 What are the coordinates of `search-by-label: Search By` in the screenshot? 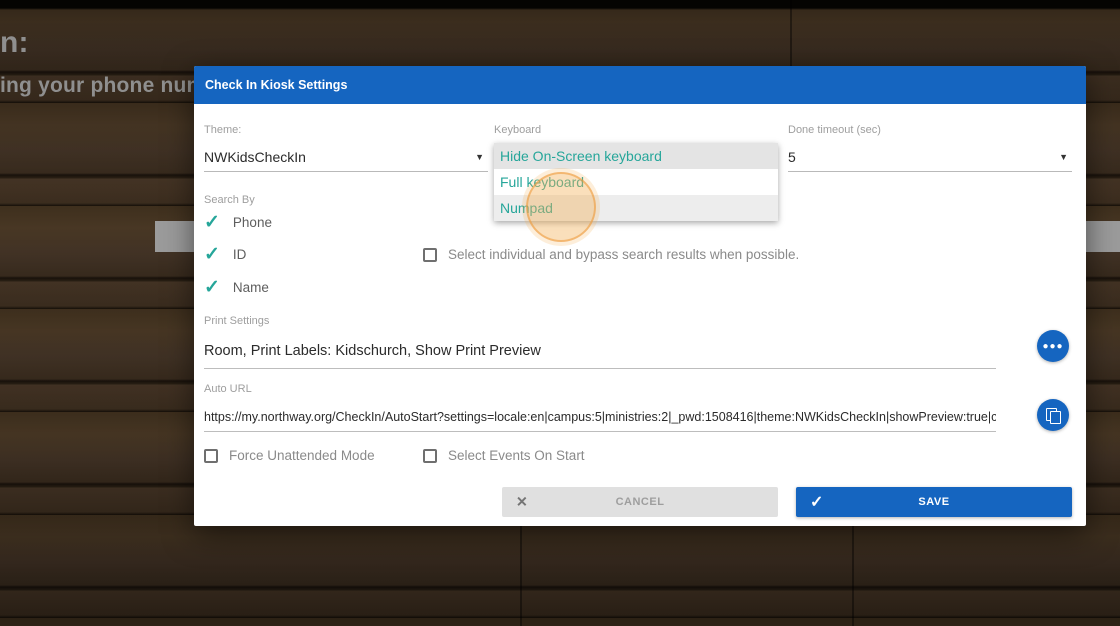 It's located at (229, 200).